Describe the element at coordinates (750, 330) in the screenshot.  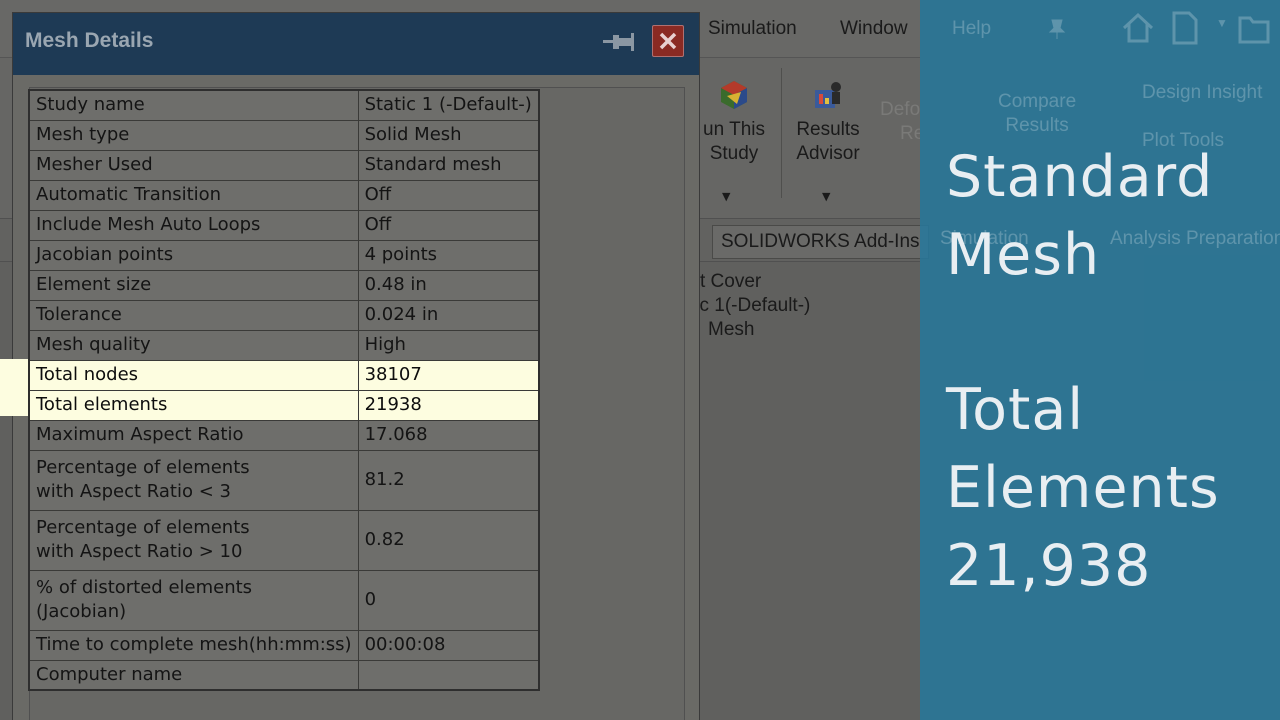
I see `tree-item-mesh: Mesh` at that location.